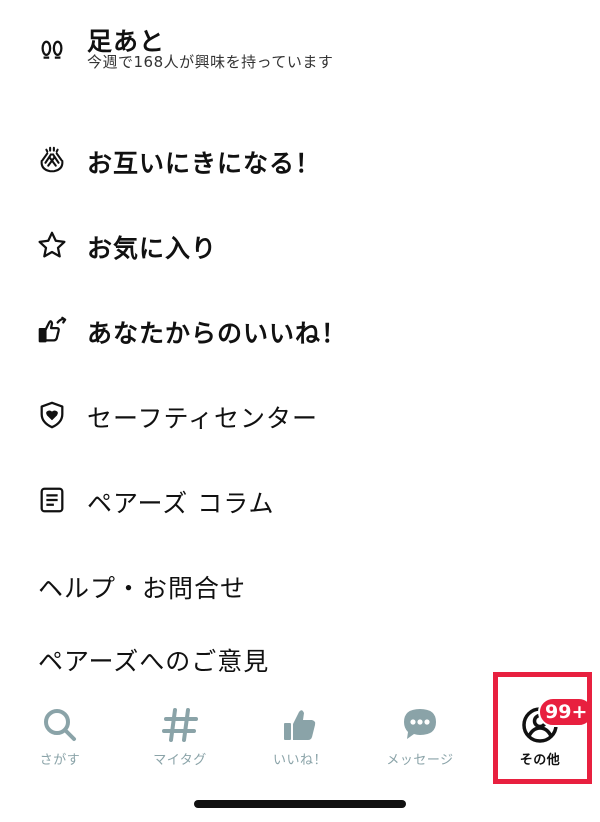 The height and width of the screenshot is (822, 600). What do you see at coordinates (210, 62) in the screenshot?
I see `footprints-subtext: 今週で168人が興味を持っています` at bounding box center [210, 62].